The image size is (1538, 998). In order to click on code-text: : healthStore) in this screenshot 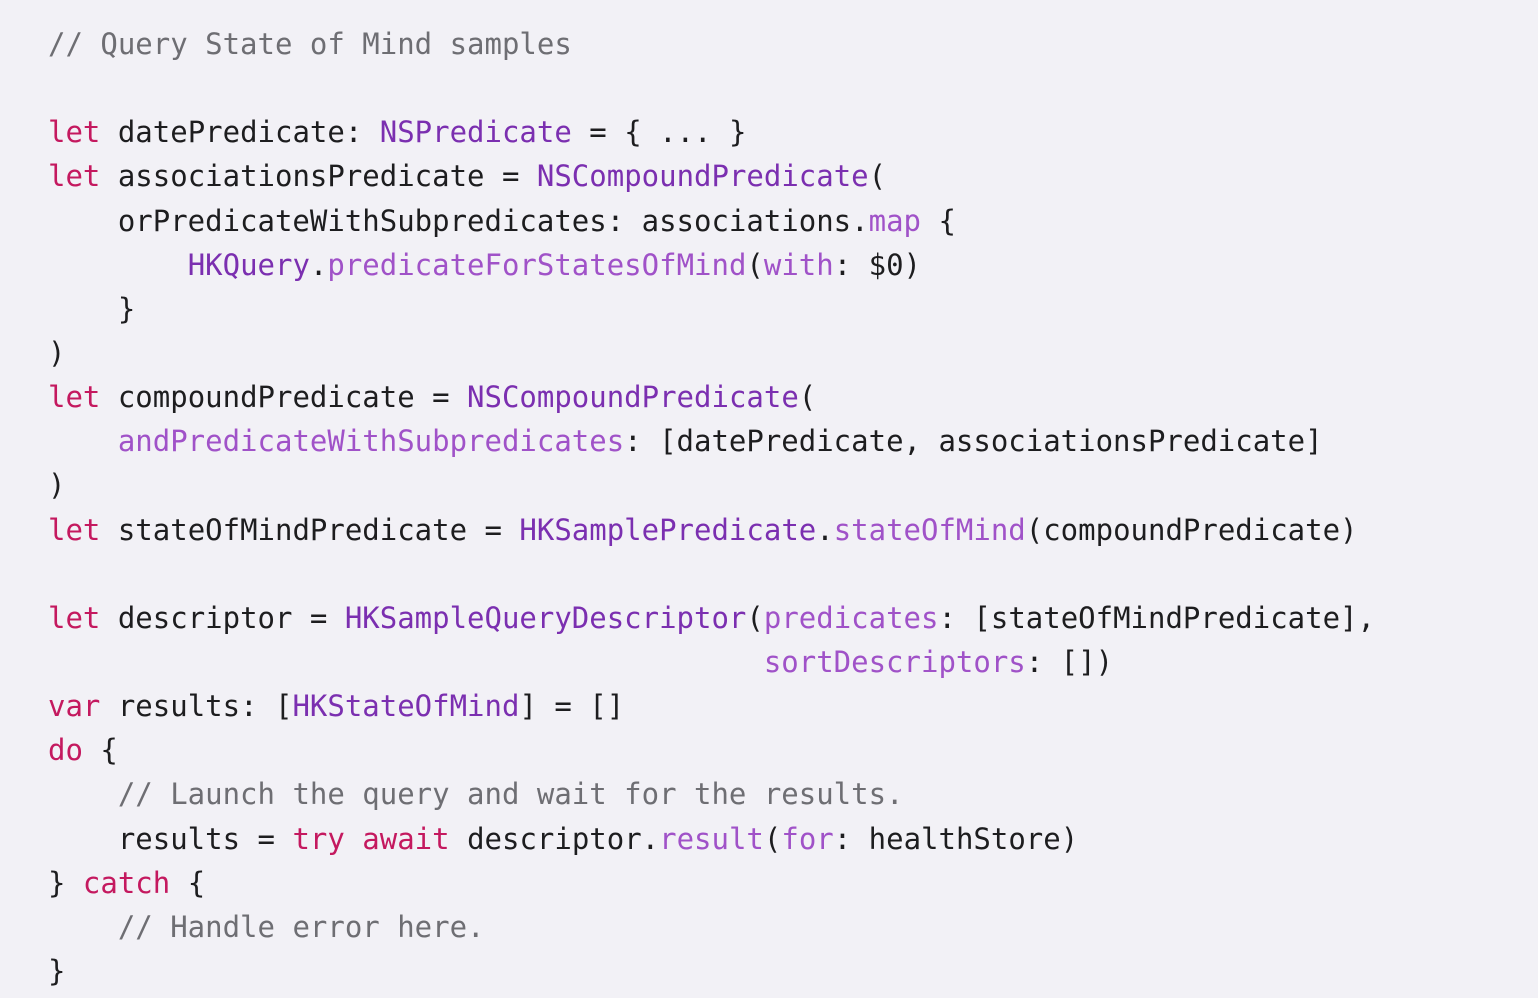, I will do `click(956, 838)`.